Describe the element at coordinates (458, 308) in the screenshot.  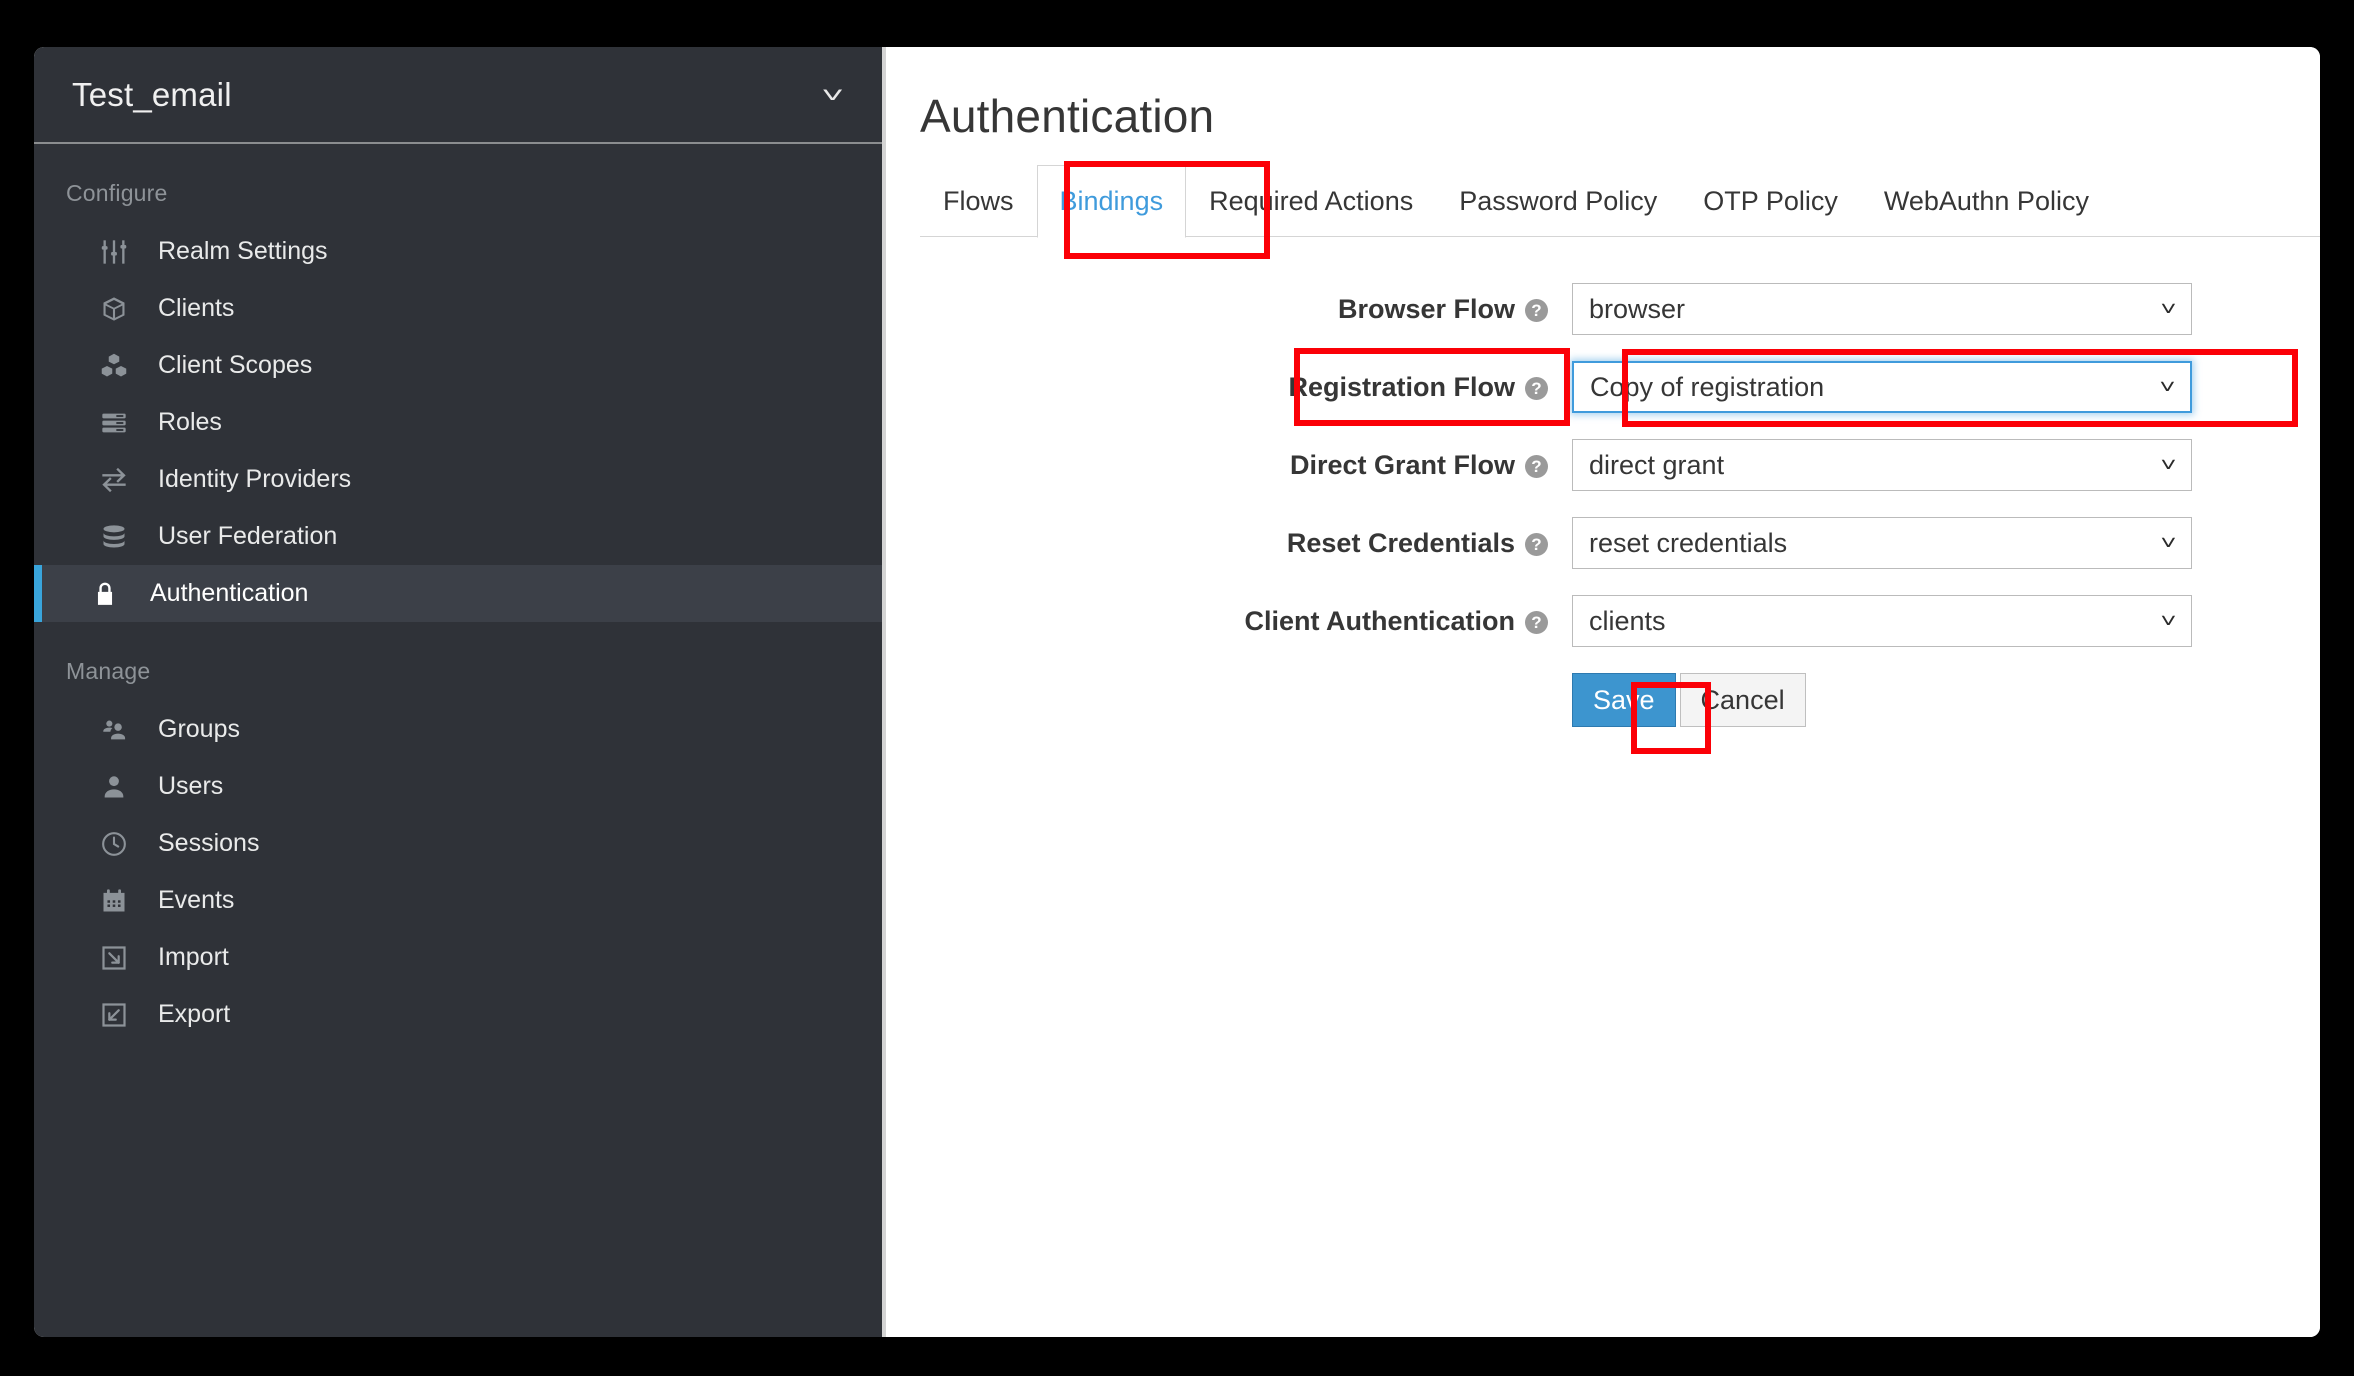
I see `sidebar-item-clients: Clients` at that location.